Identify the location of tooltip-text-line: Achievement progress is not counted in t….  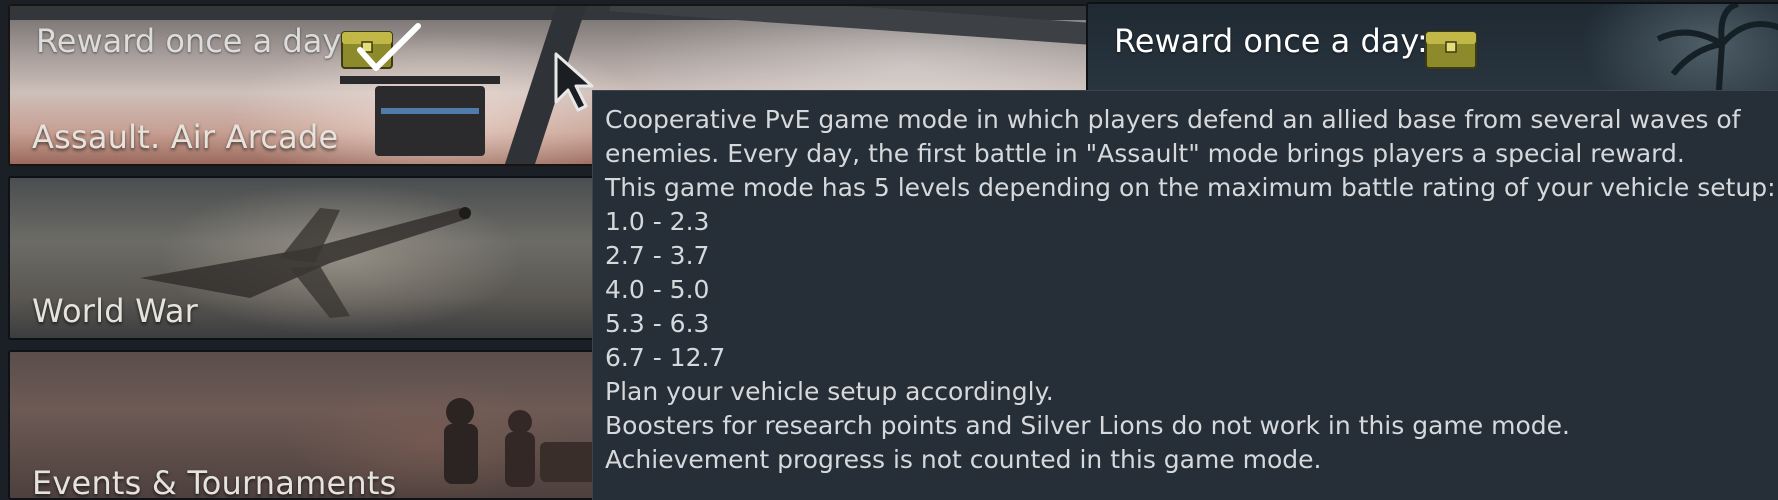
(963, 459).